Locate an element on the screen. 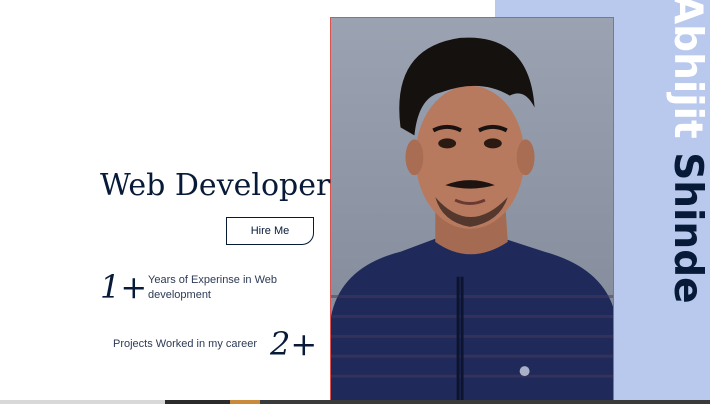  experience-count: 1+ is located at coordinates (124, 287).